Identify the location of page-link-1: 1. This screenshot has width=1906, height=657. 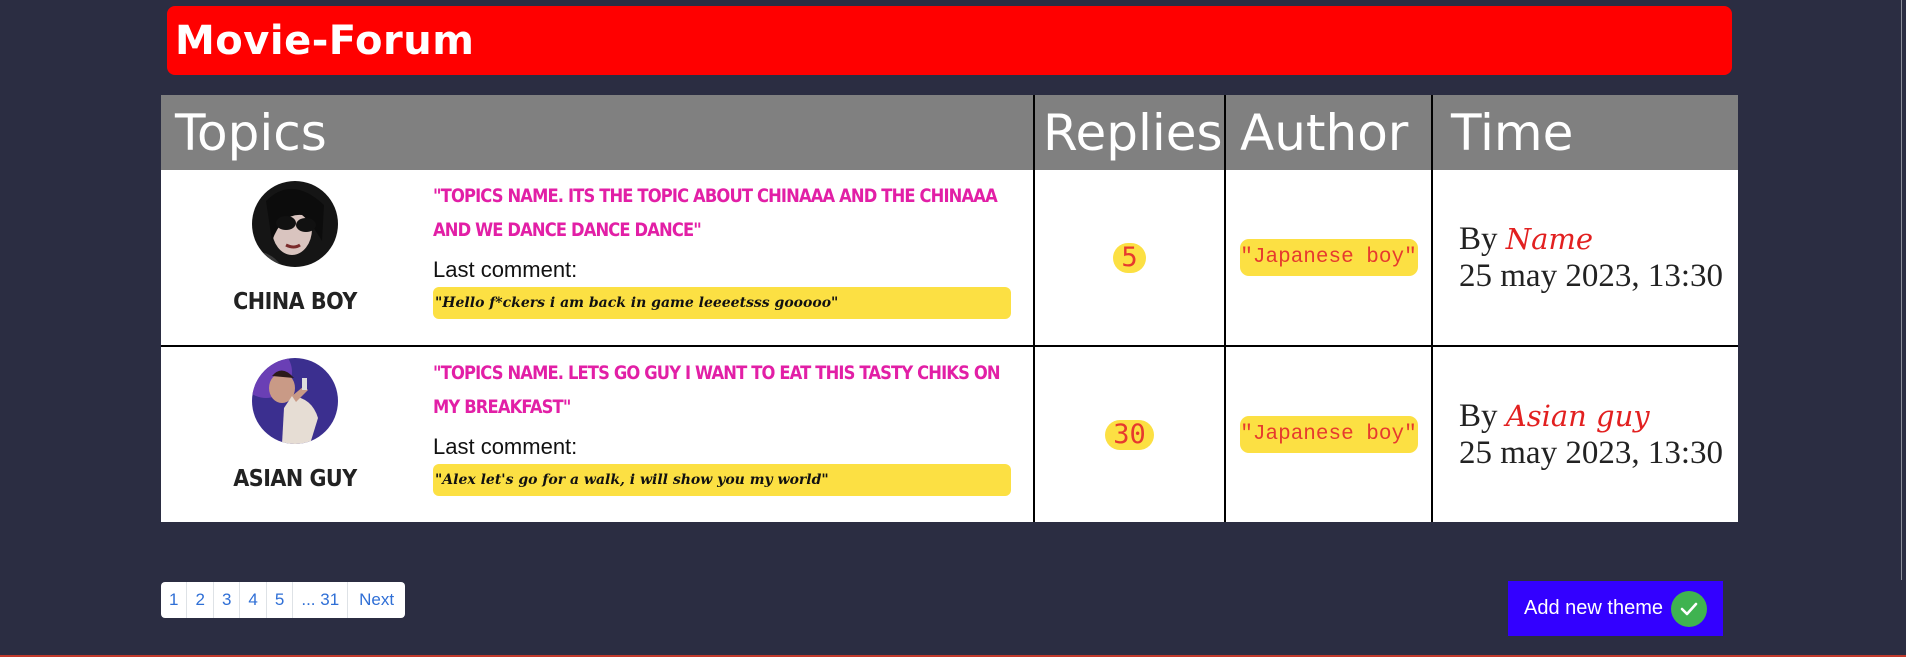
(174, 600).